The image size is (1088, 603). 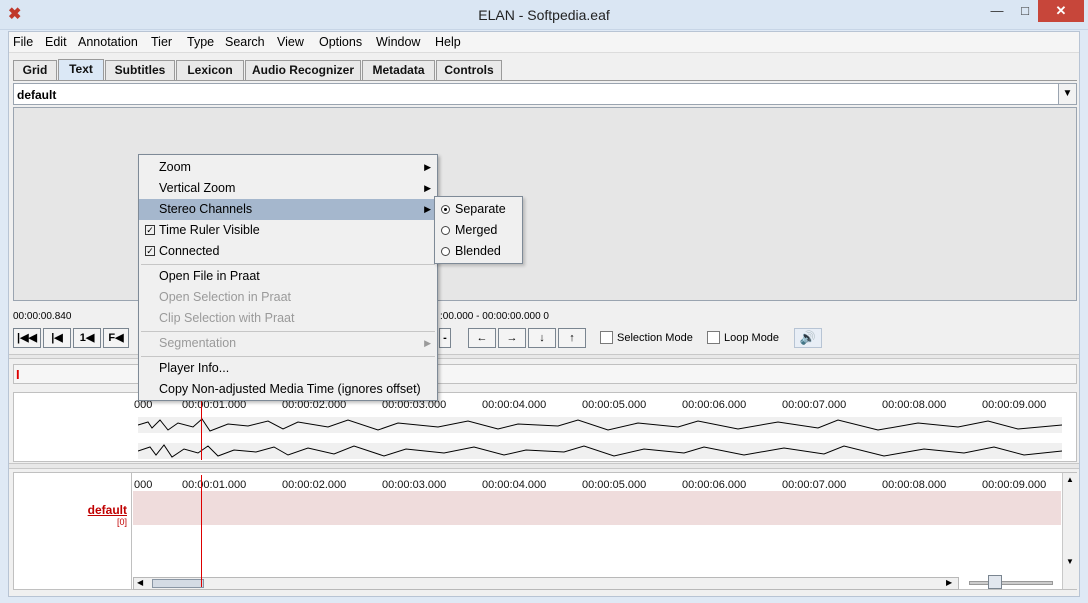 I want to click on tier-select-value: default, so click(x=37, y=95).